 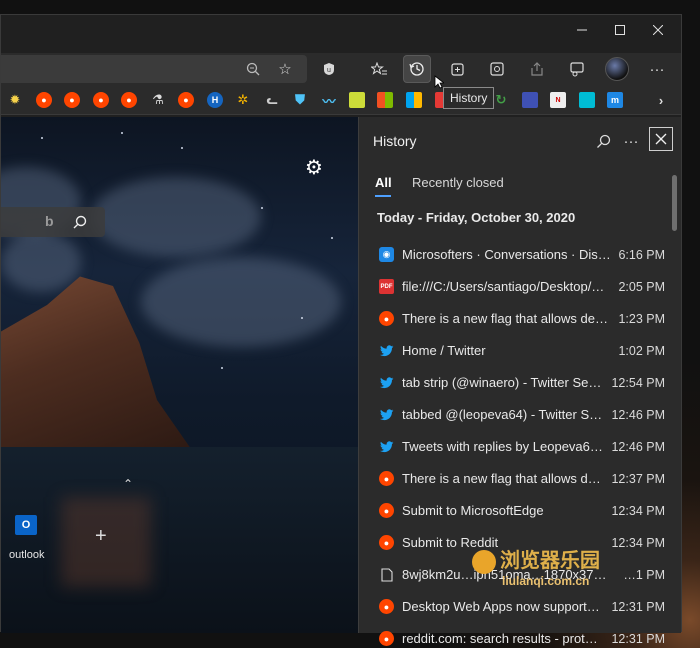 I want to click on favorites-list-star-icon, so click(x=379, y=68).